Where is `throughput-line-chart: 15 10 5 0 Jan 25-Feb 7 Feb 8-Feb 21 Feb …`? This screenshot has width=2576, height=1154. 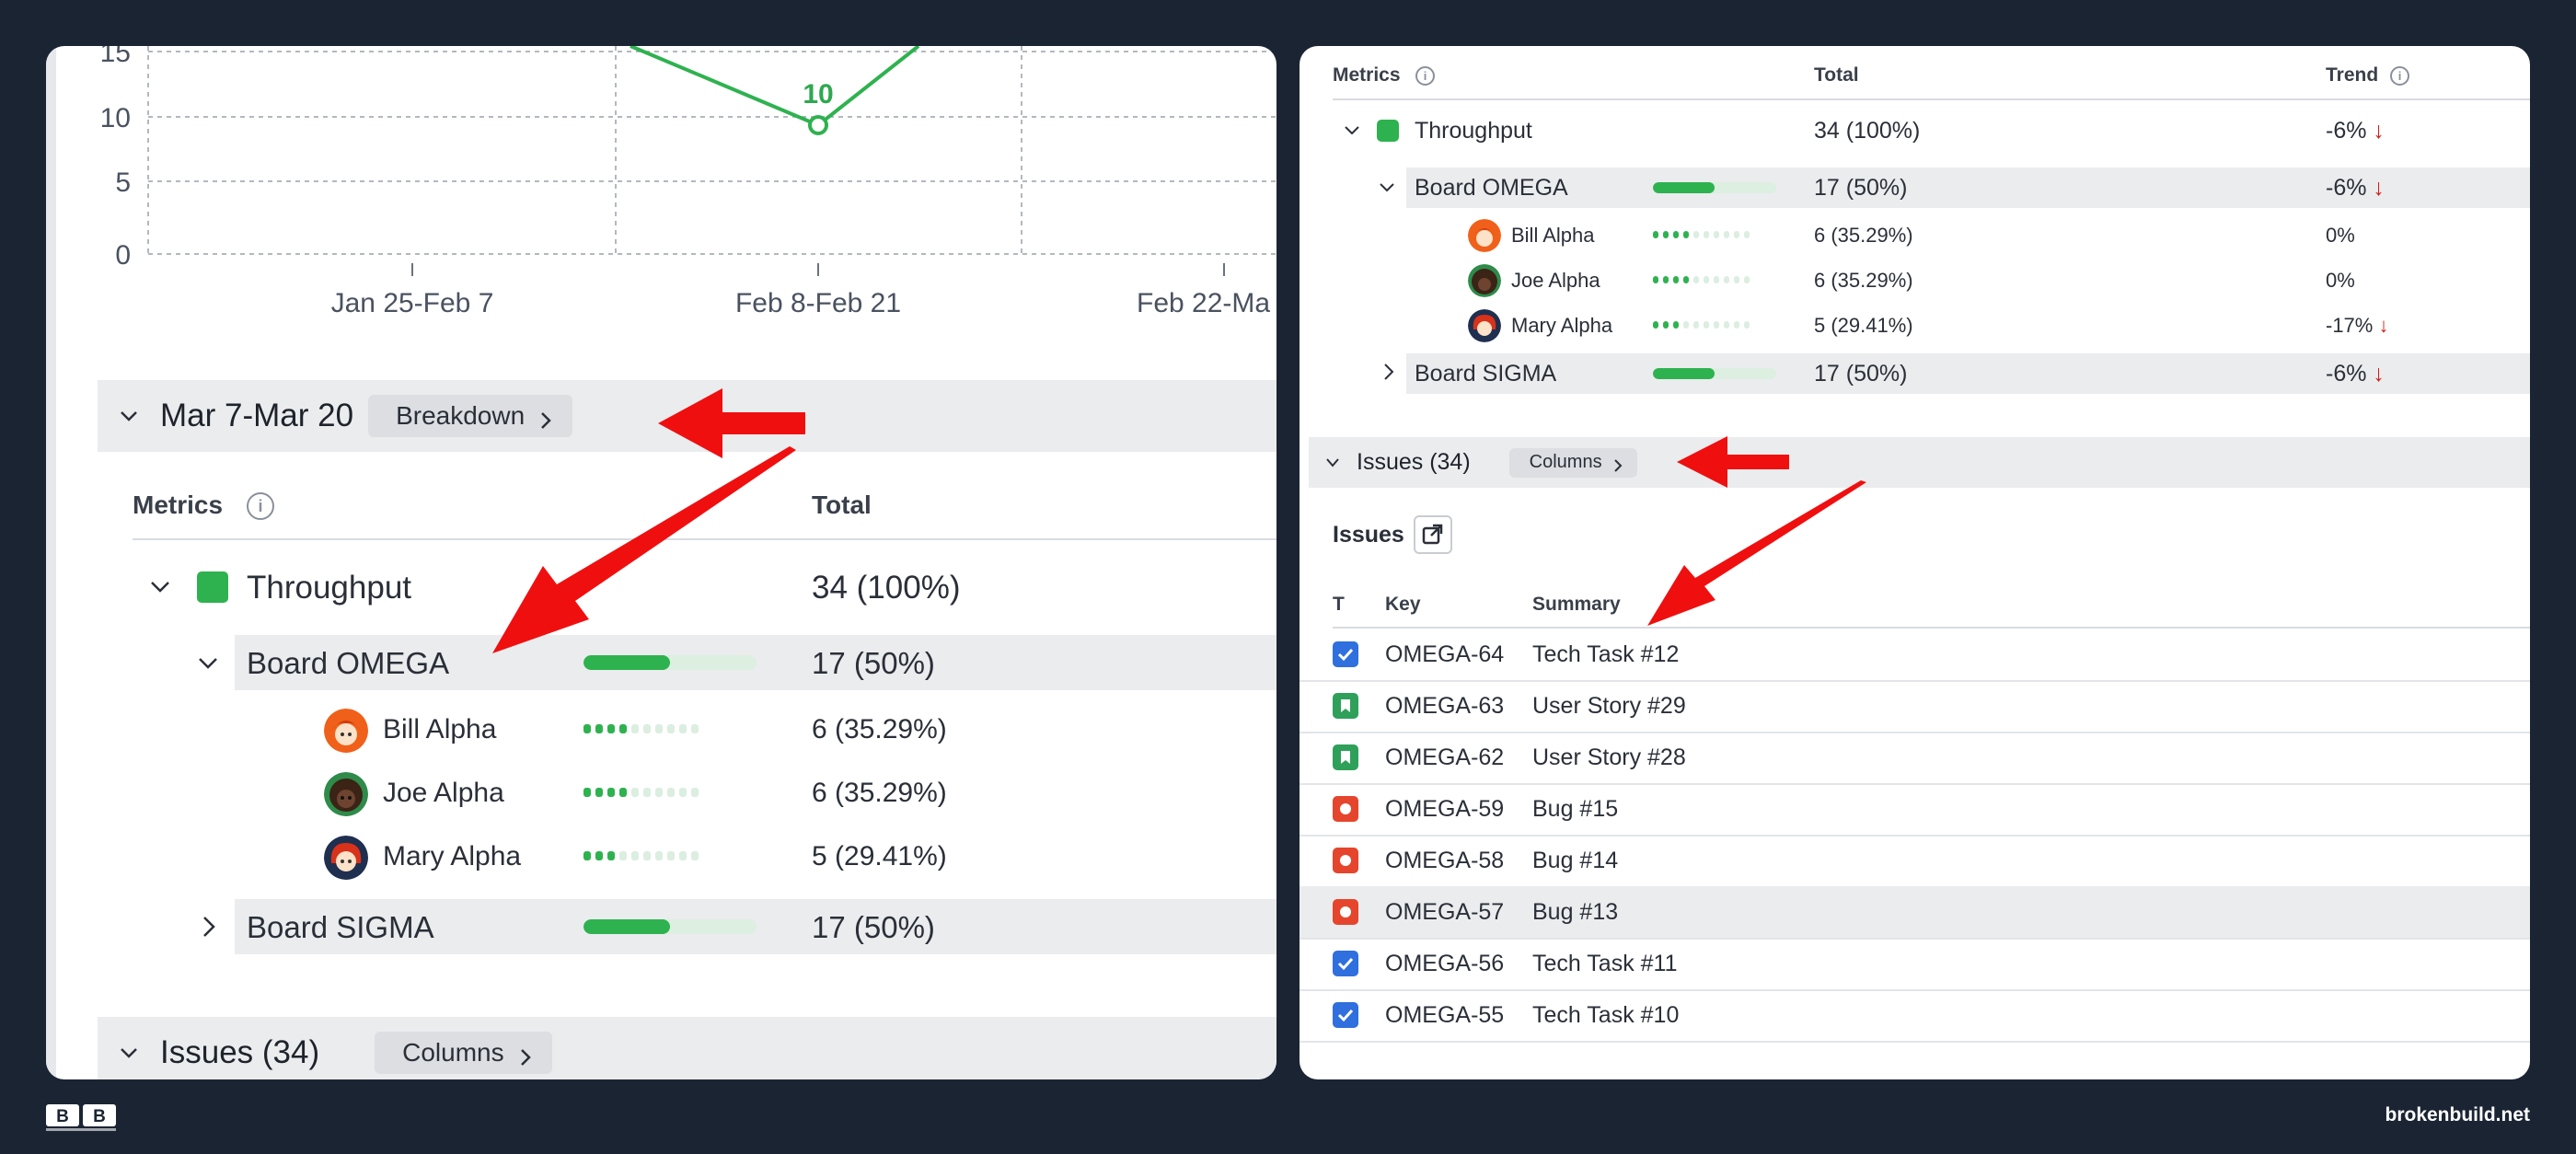 throughput-line-chart: 15 10 5 0 Jan 25-Feb 7 Feb 8-Feb 21 Feb … is located at coordinates (688, 182).